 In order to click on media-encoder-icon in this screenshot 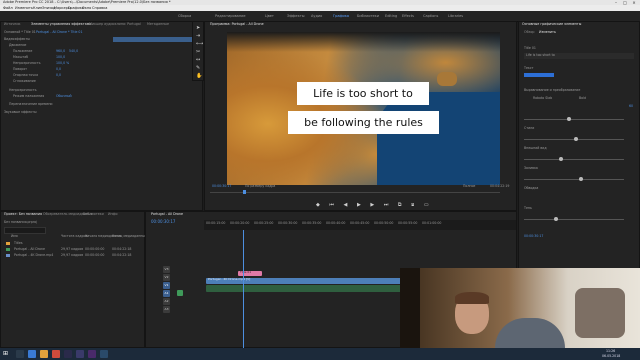, I will do `click(92, 354)`.